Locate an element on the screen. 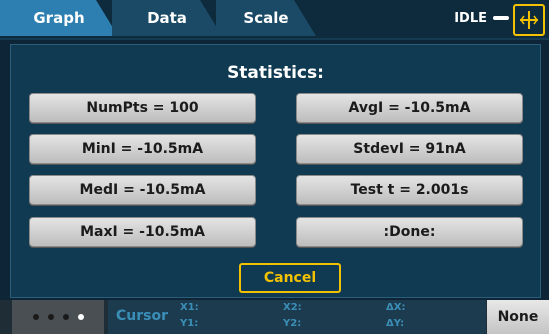  numpts-label: NumPts = 100 is located at coordinates (142, 108).